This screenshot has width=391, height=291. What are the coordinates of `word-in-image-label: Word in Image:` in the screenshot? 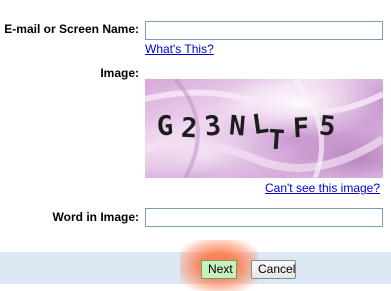 It's located at (95, 217).